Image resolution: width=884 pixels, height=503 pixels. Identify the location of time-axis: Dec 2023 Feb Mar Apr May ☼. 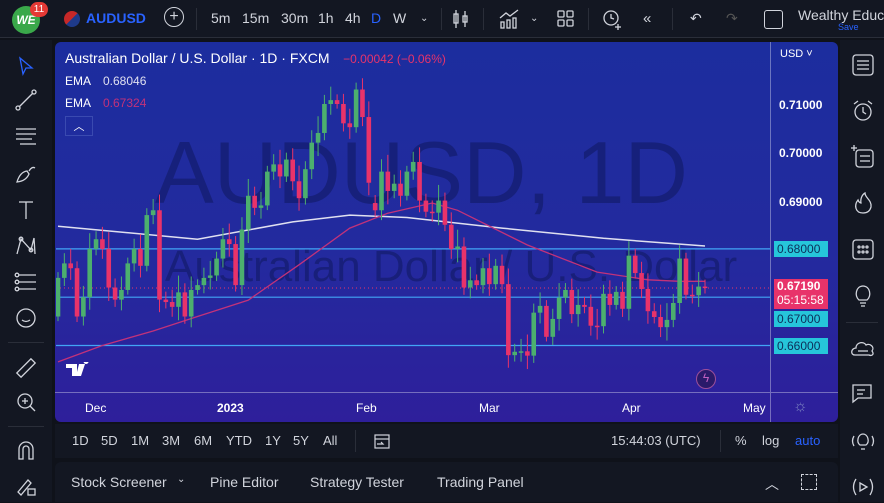
(446, 407).